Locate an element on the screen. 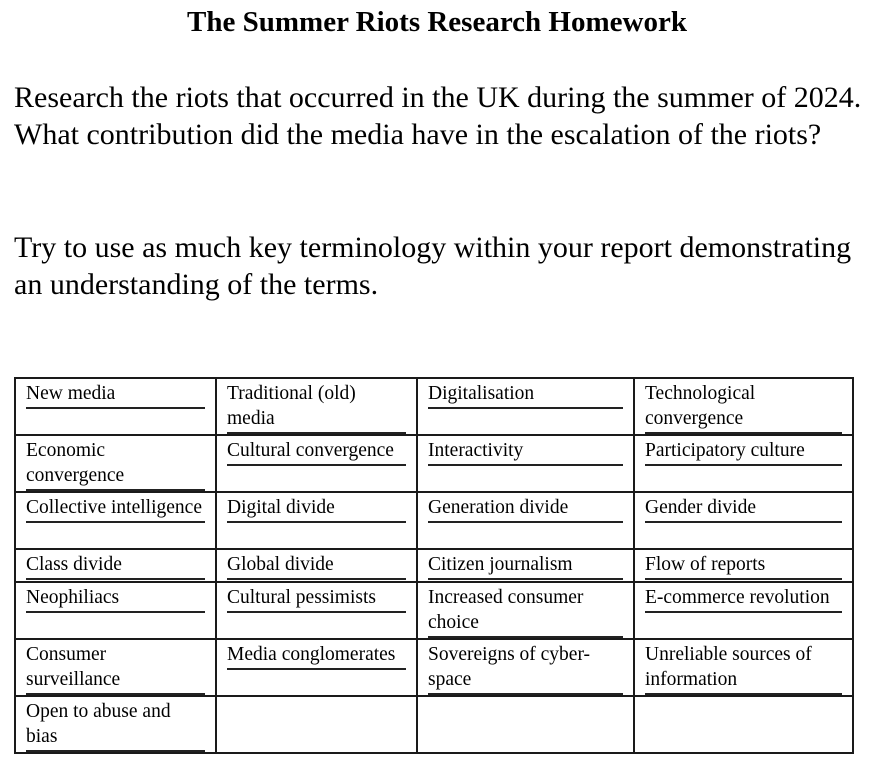 The height and width of the screenshot is (772, 874). term-cell: Interactivity is located at coordinates (525, 463).